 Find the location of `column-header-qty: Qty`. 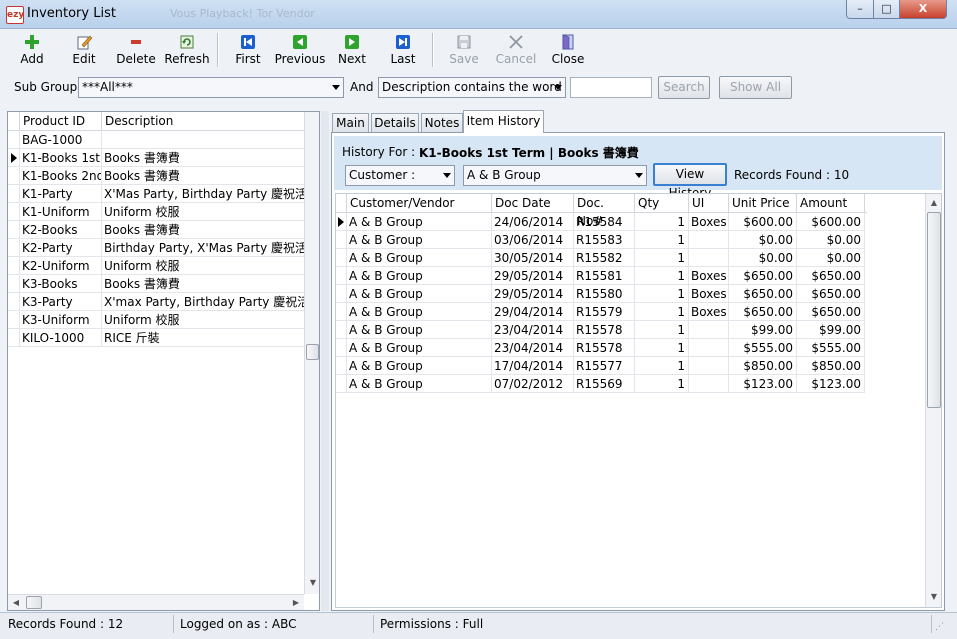

column-header-qty: Qty is located at coordinates (662, 203).